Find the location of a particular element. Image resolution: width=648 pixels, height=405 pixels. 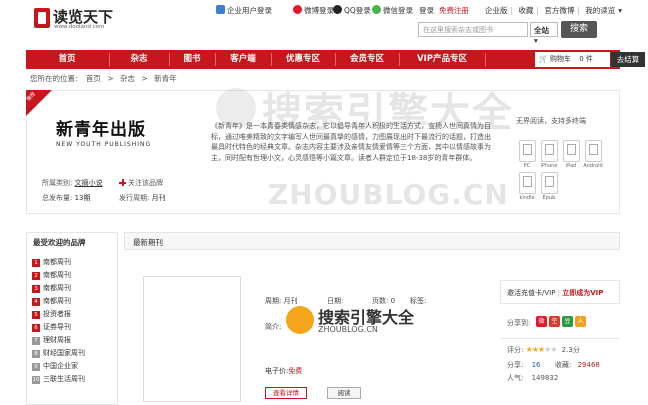

latest-issue-header is located at coordinates (372, 241).